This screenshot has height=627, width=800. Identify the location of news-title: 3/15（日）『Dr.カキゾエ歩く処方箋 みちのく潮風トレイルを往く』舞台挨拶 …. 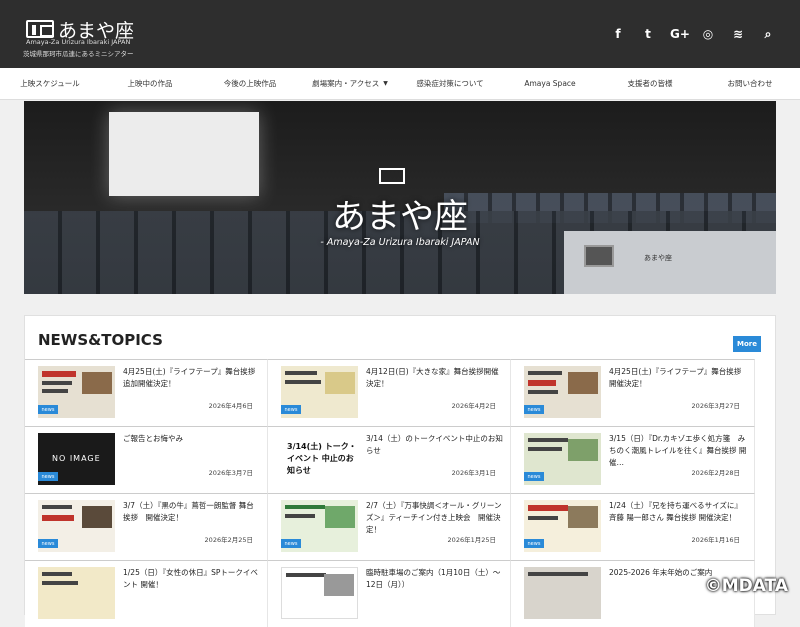
(678, 451).